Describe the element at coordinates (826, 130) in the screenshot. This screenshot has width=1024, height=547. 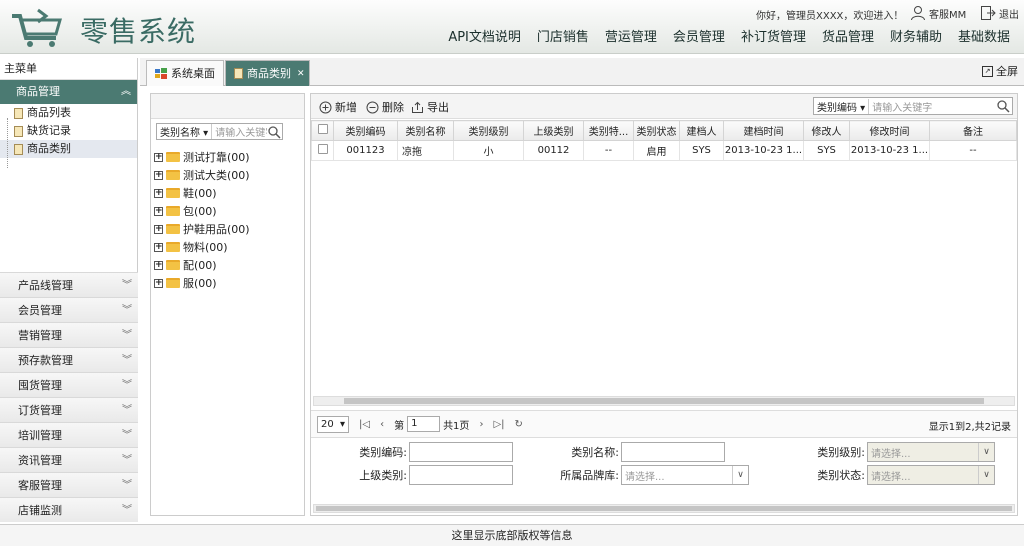
I see `column-header: 修改人` at that location.